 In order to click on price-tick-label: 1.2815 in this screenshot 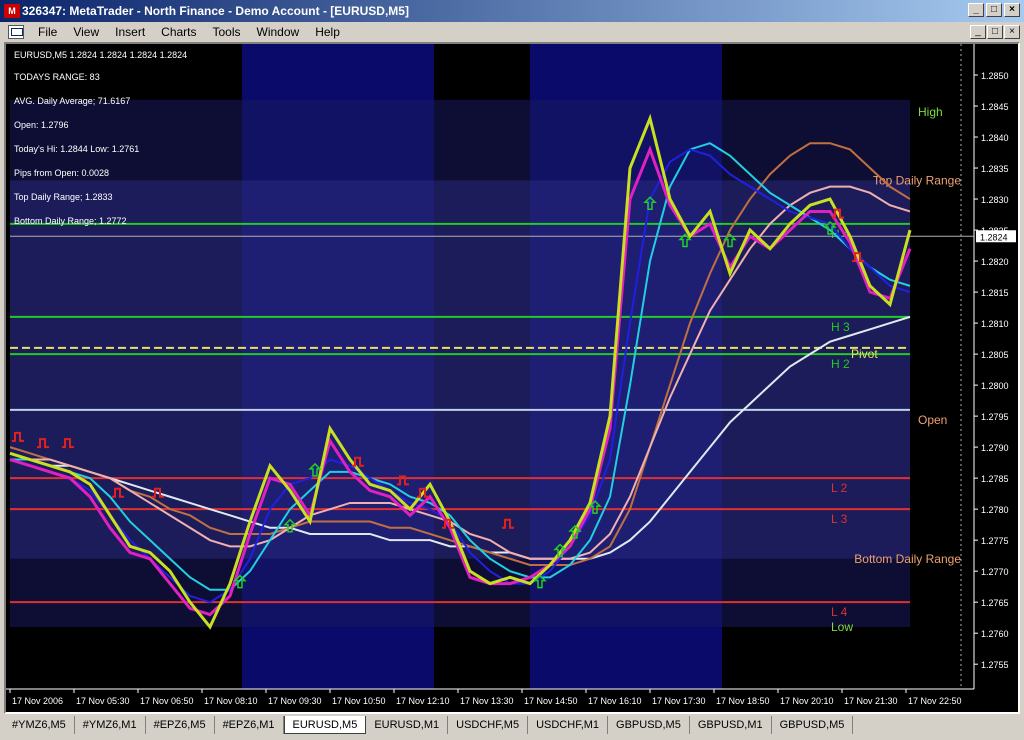, I will do `click(995, 293)`.